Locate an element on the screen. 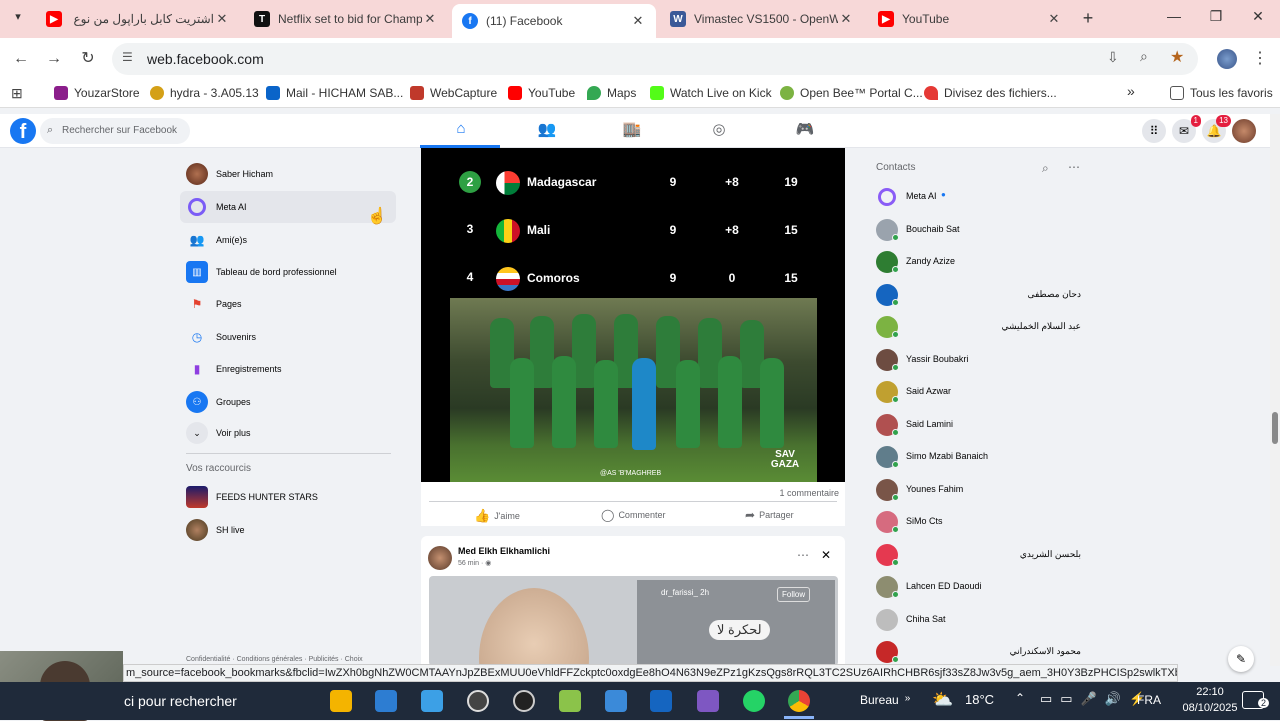 The height and width of the screenshot is (721, 1280). weather-icon: ⛅ is located at coordinates (942, 700).